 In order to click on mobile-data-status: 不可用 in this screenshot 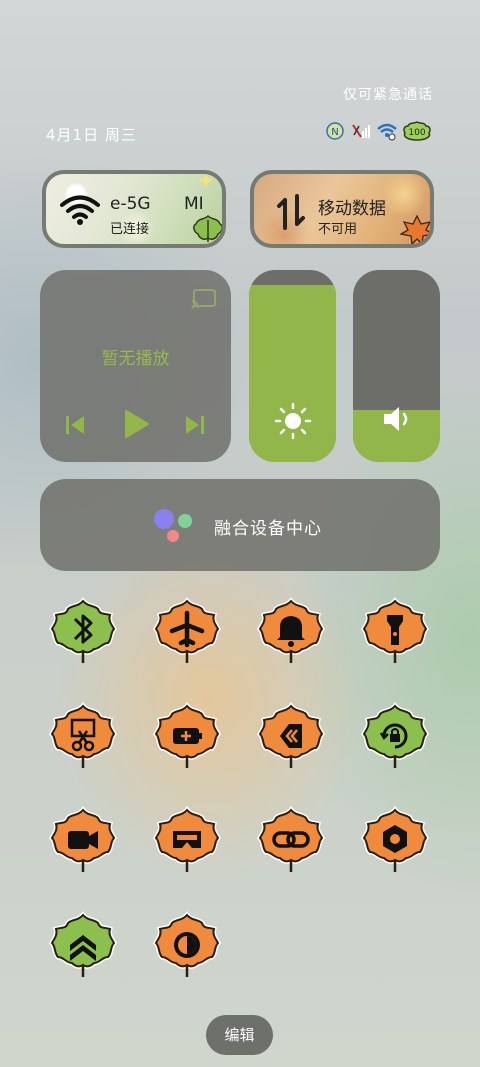, I will do `click(338, 229)`.